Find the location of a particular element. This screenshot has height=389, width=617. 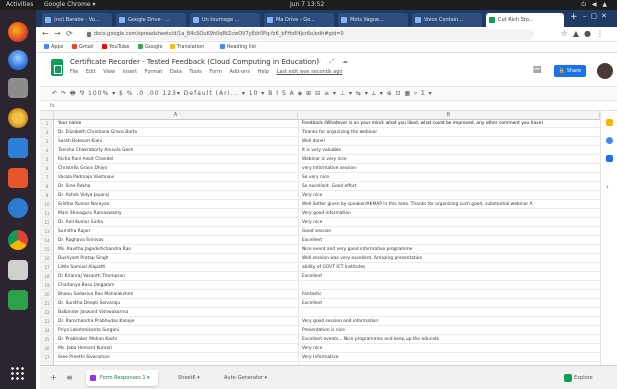

cell-feedback: Very good information is located at coordinates (450, 214).